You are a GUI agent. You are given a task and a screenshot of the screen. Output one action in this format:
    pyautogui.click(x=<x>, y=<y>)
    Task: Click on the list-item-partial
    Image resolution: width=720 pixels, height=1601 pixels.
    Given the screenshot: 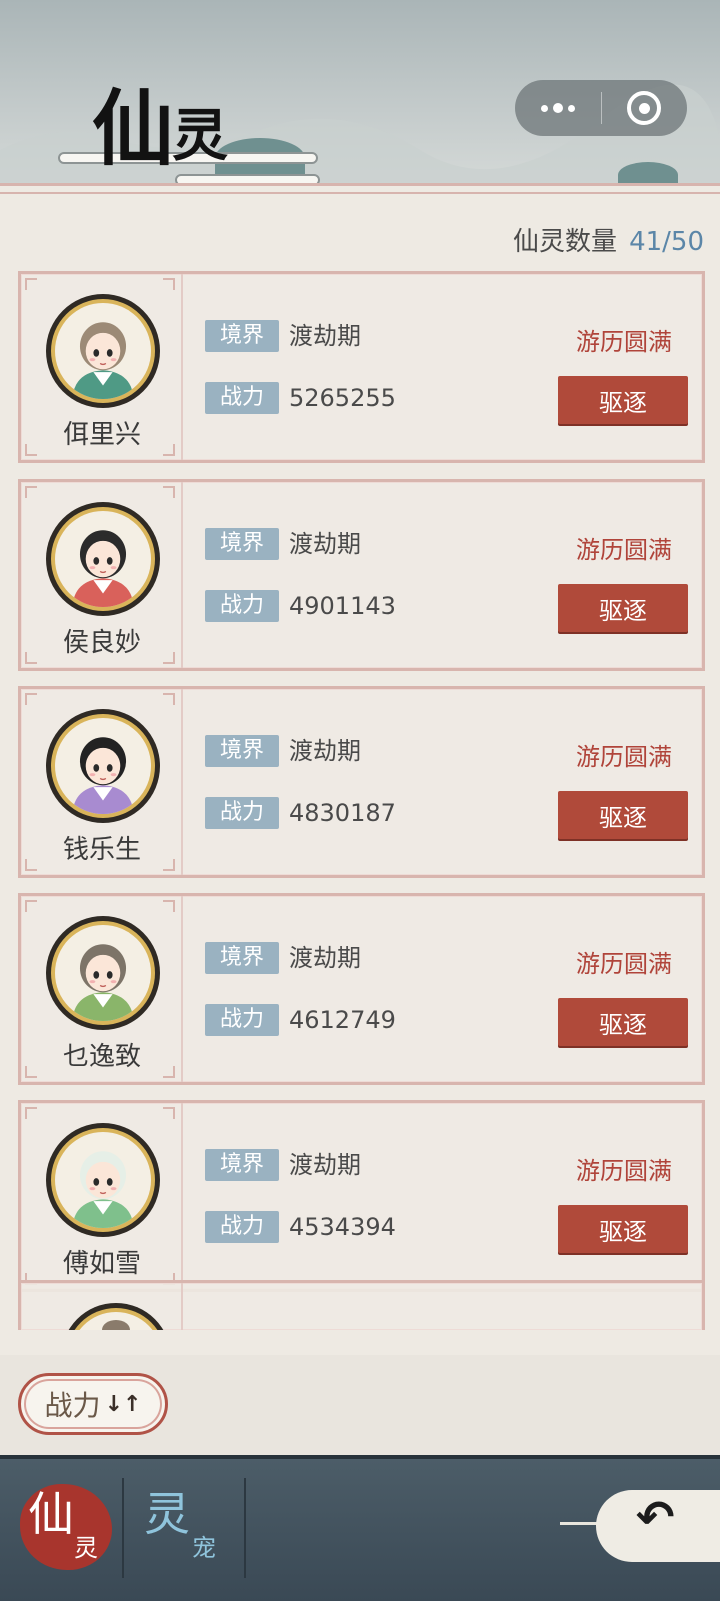 What is the action you would take?
    pyautogui.click(x=361, y=1305)
    